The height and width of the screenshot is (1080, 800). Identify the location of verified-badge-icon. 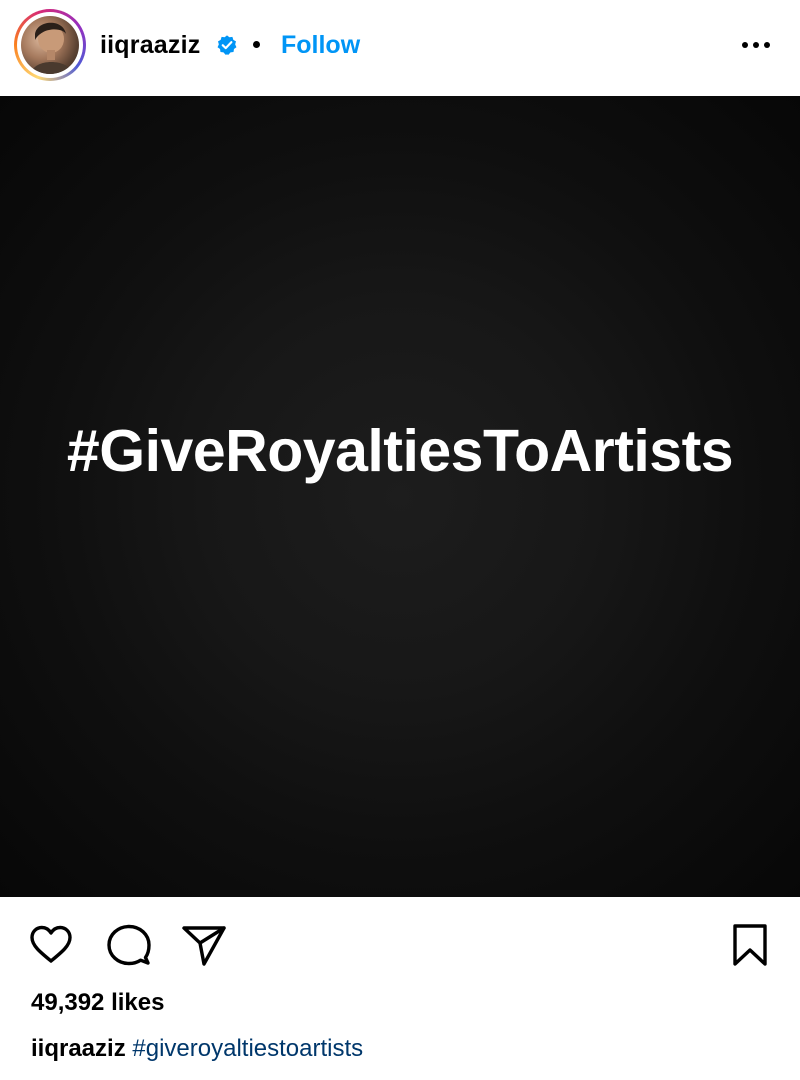
(227, 45).